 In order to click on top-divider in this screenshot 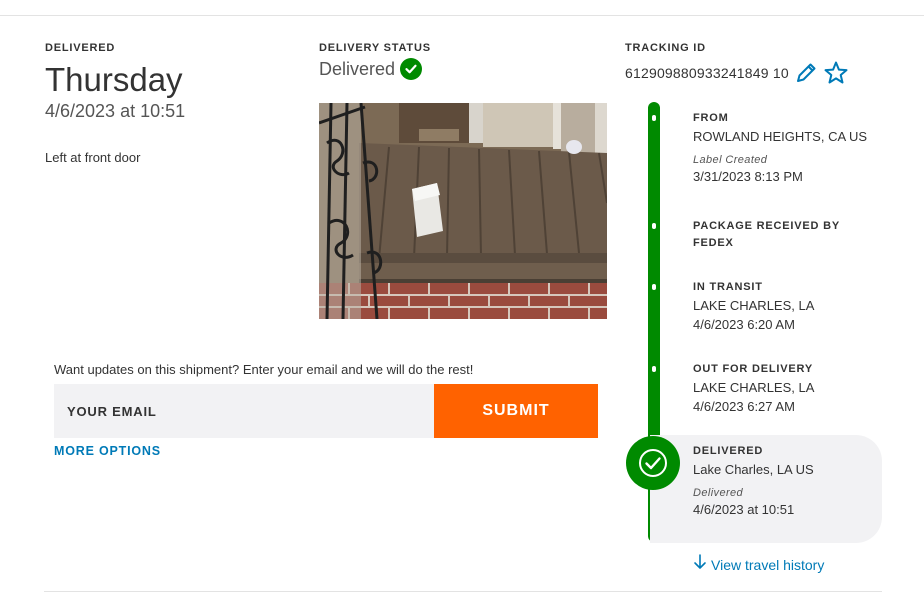, I will do `click(462, 15)`.